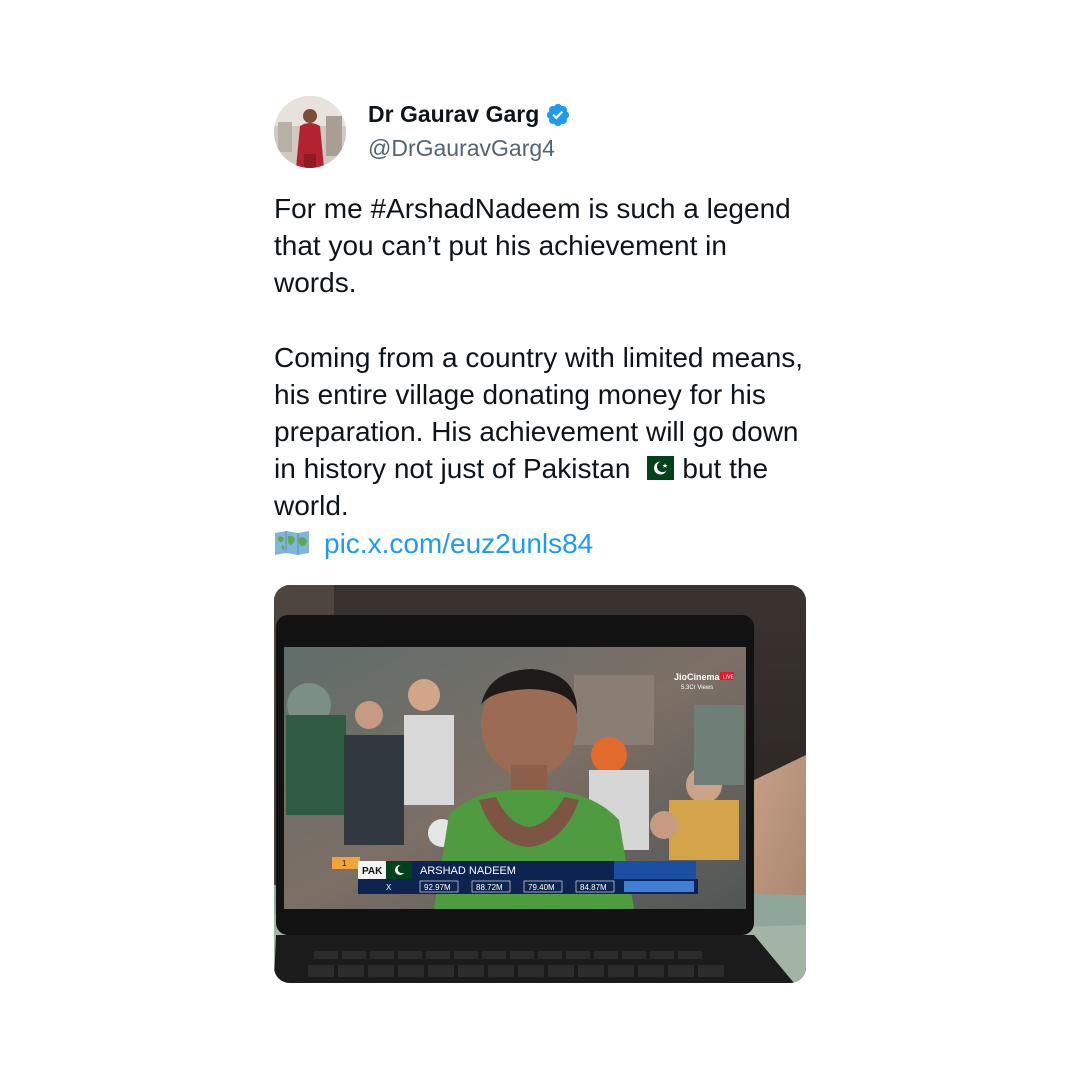 This screenshot has height=1080, width=1080. Describe the element at coordinates (468, 871) in the screenshot. I see `athlete-name: ARSHAD NADEEM` at that location.